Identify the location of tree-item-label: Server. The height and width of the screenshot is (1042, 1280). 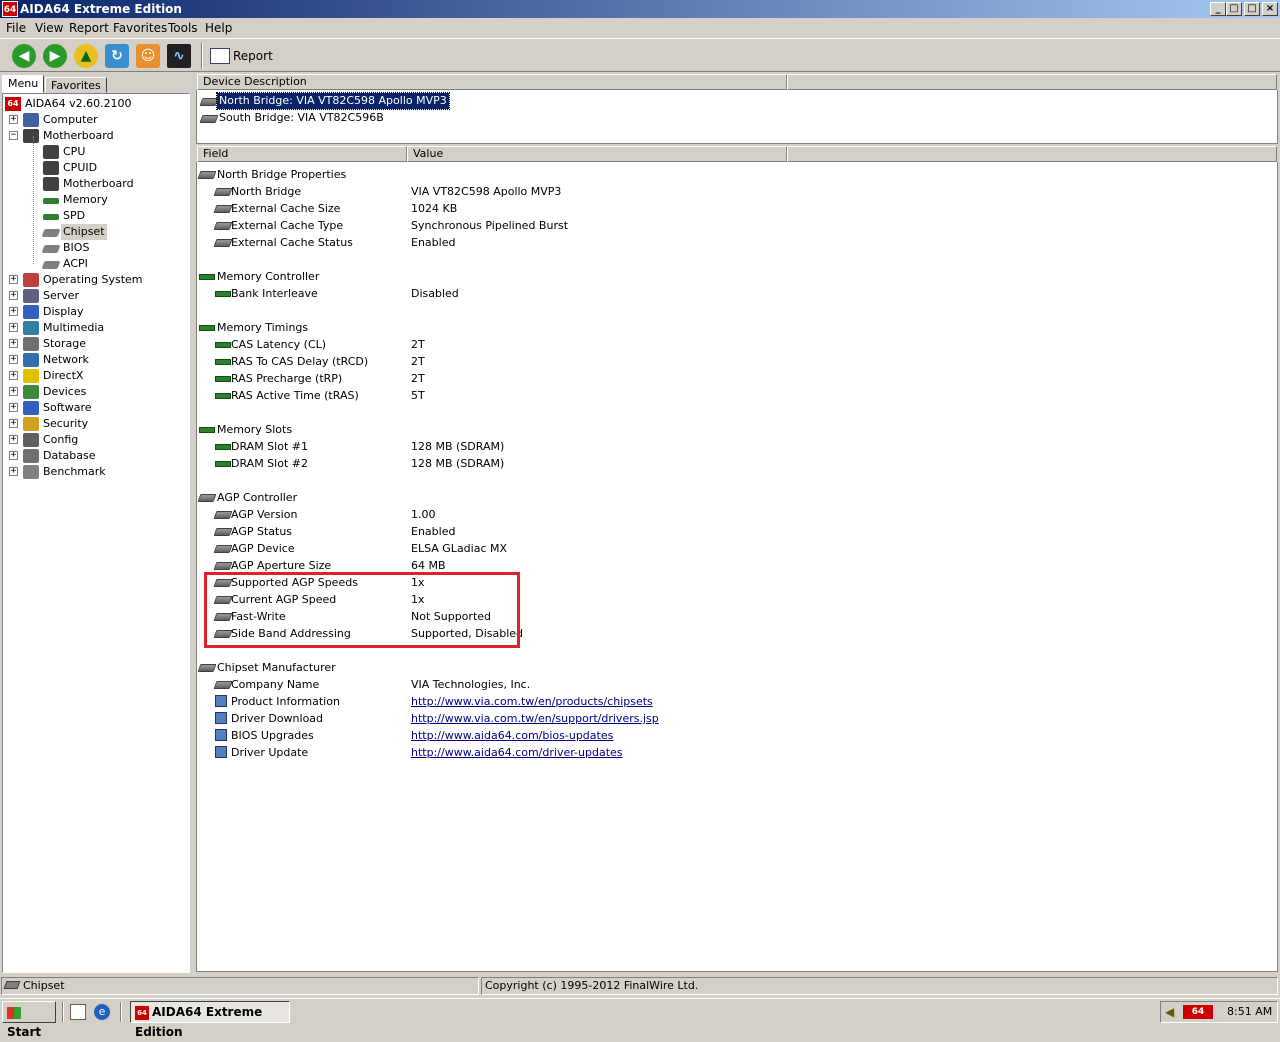
(61, 295).